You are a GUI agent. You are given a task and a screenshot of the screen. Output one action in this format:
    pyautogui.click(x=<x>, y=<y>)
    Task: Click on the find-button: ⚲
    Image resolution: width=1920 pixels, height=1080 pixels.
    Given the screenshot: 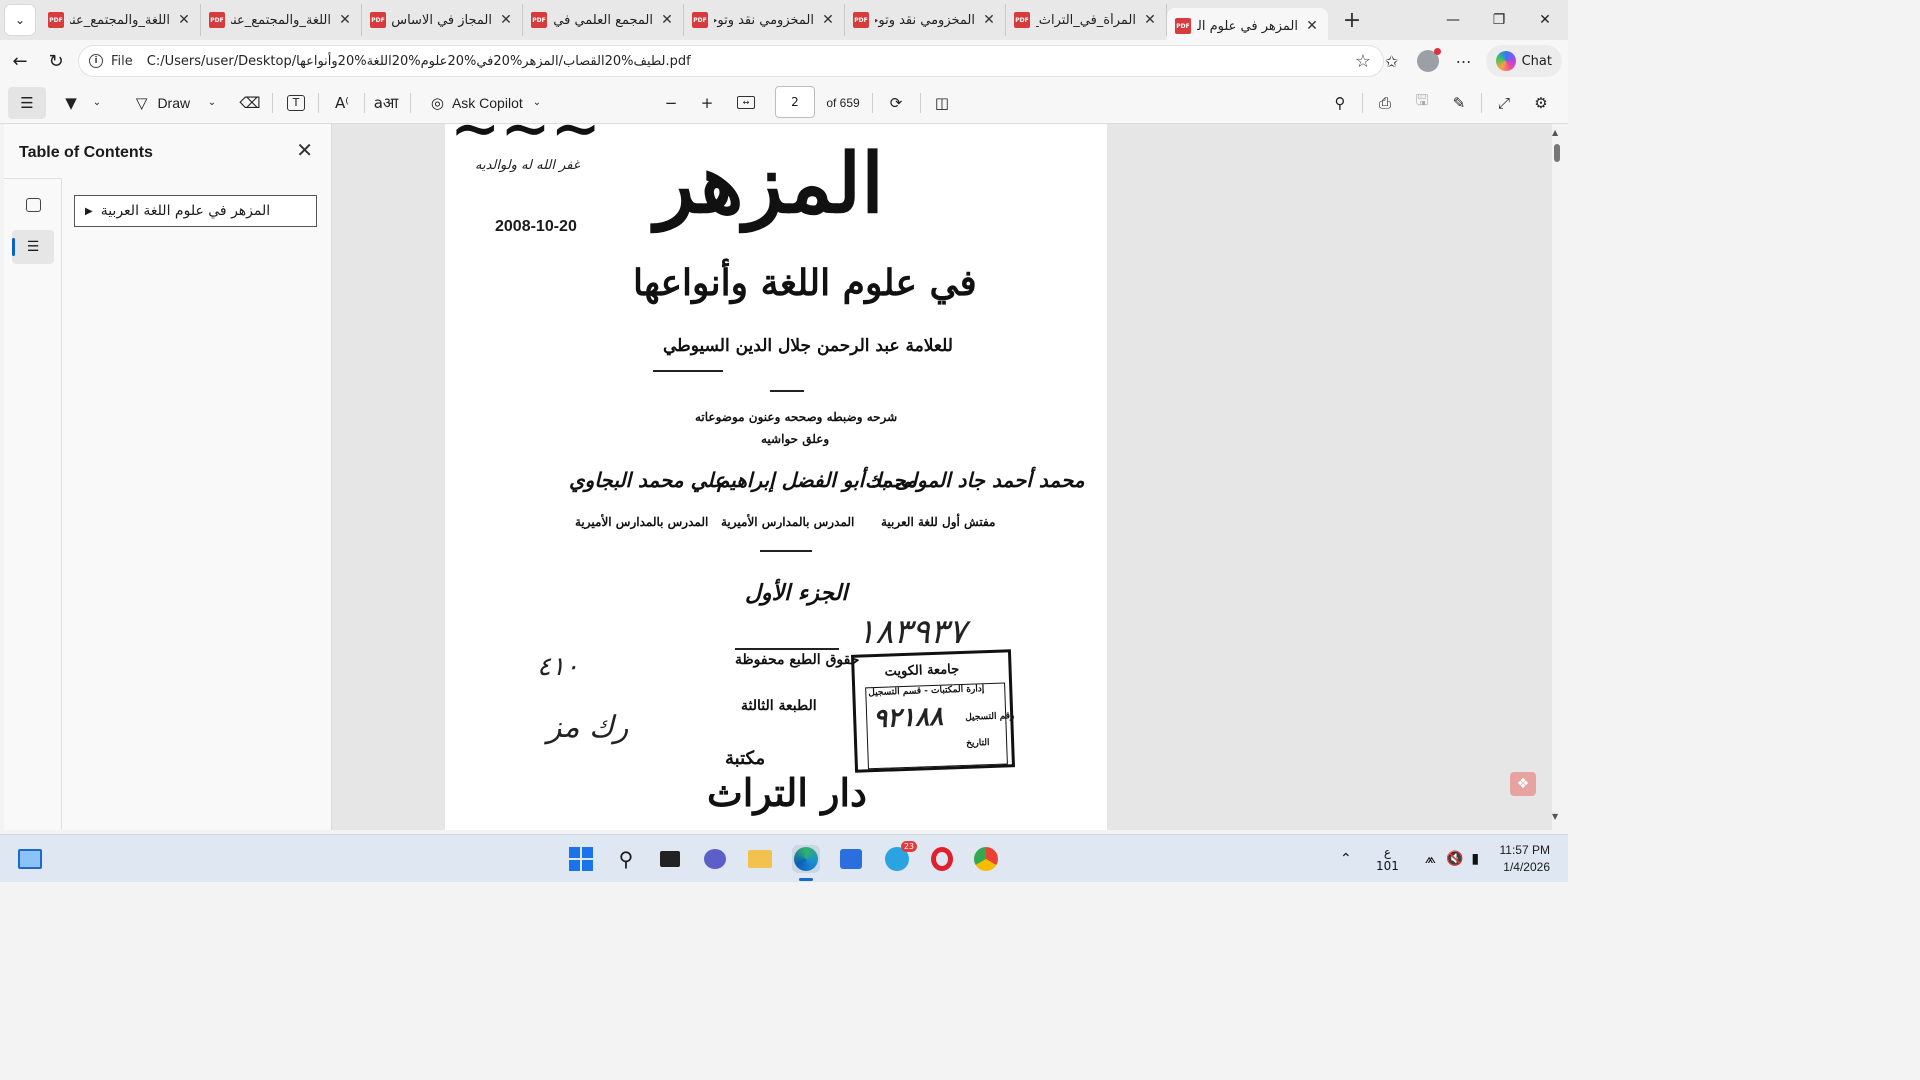 What is the action you would take?
    pyautogui.click(x=1340, y=103)
    